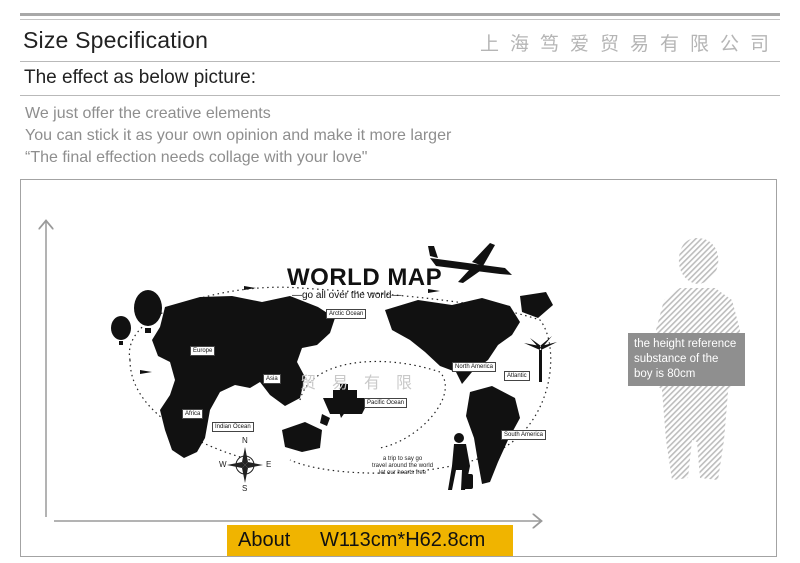  What do you see at coordinates (403, 540) in the screenshot?
I see `size-value: W113cm*H62.8cm` at bounding box center [403, 540].